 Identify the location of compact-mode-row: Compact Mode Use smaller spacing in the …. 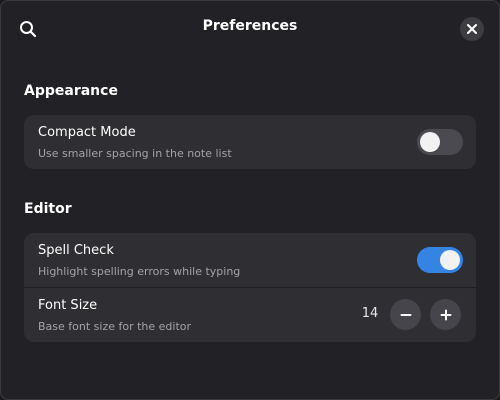
(250, 142).